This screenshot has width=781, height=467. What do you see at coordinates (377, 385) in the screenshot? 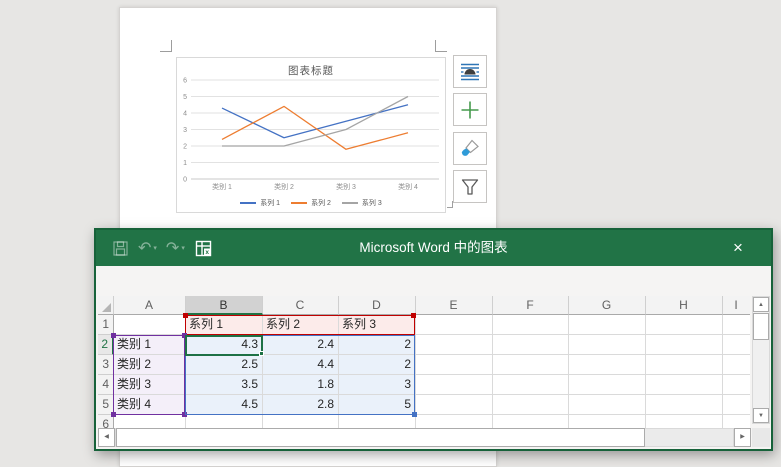
I see `cell-D4: 3` at bounding box center [377, 385].